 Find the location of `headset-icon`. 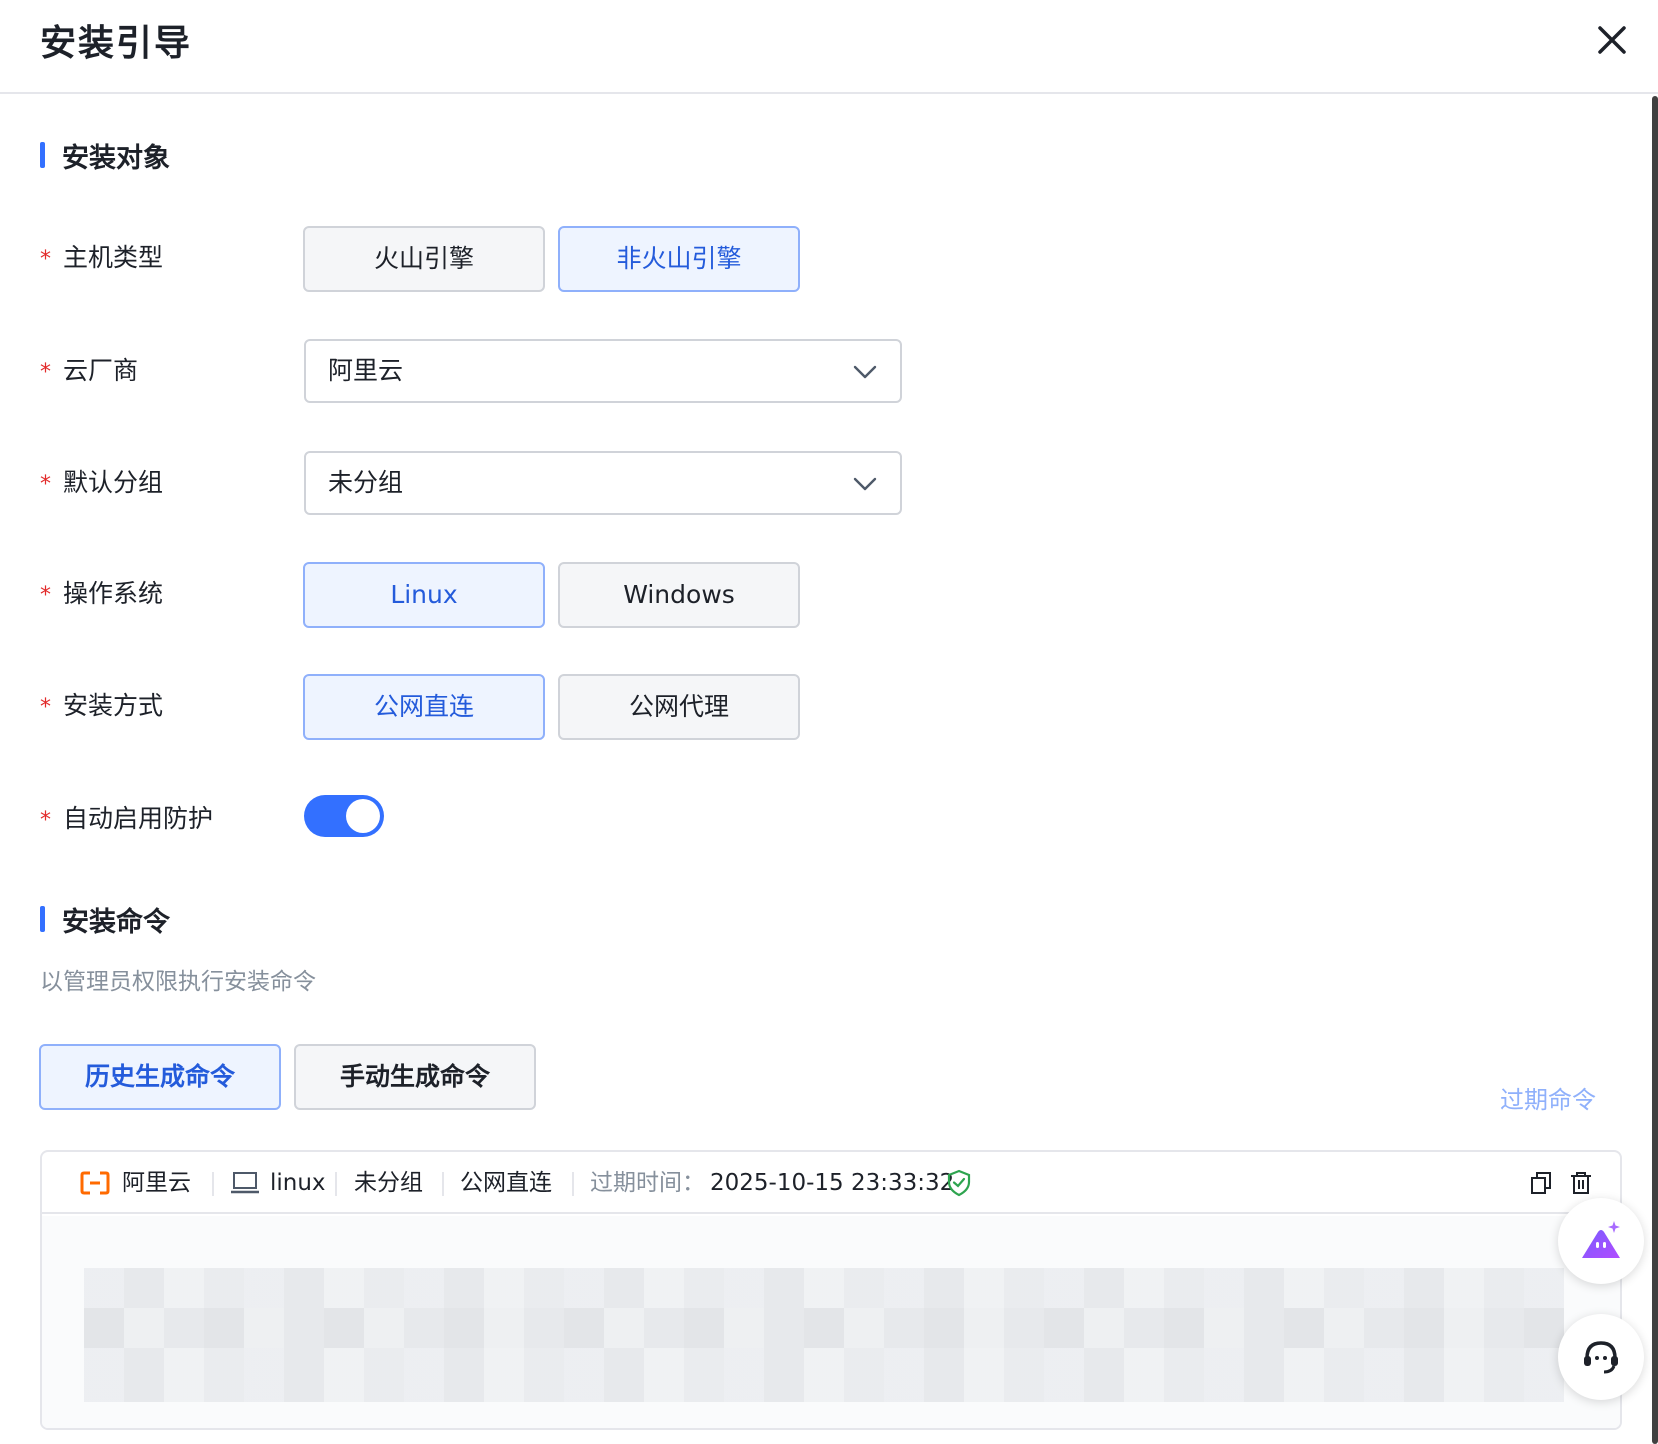

headset-icon is located at coordinates (1601, 1357).